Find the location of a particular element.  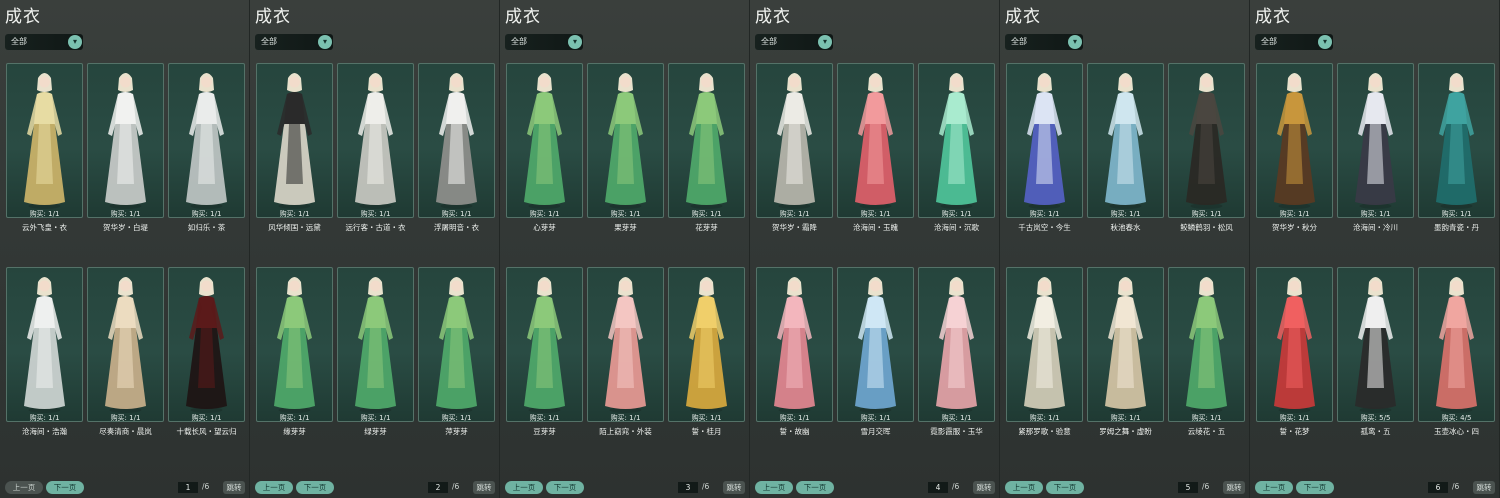

outfit-card: 购买: 1/1 紧那罗歌・验意 is located at coordinates (1044, 351).